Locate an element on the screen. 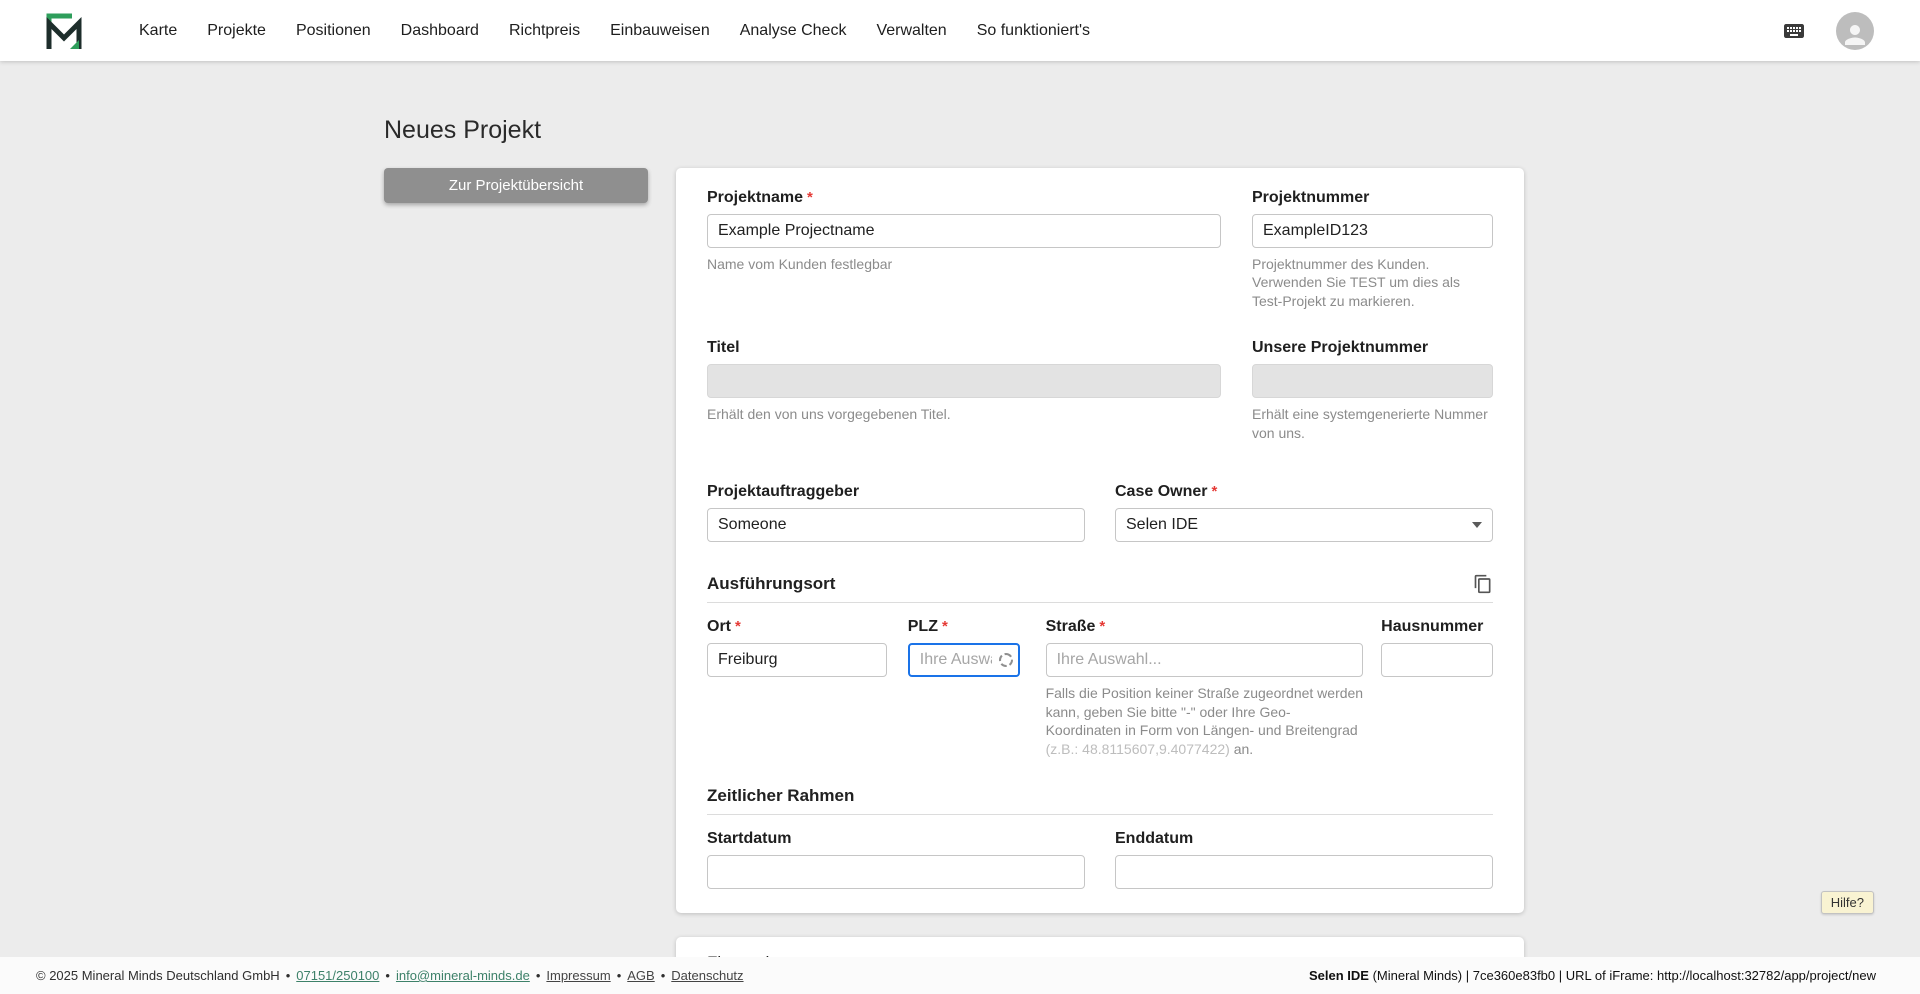 This screenshot has height=994, width=1920. projektauftraggeber-label: Projektauftraggeber is located at coordinates (783, 492).